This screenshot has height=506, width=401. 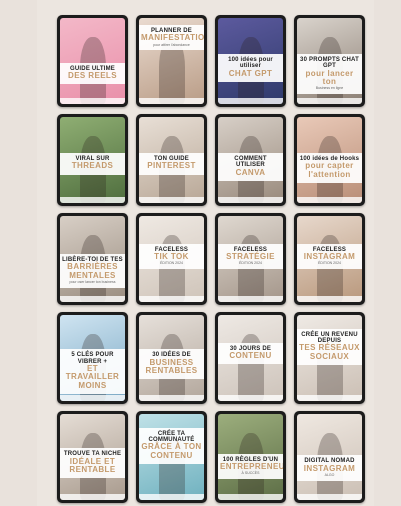 I want to click on cover-title-band: TON GUIDE PINTEREST, so click(x=171, y=164).